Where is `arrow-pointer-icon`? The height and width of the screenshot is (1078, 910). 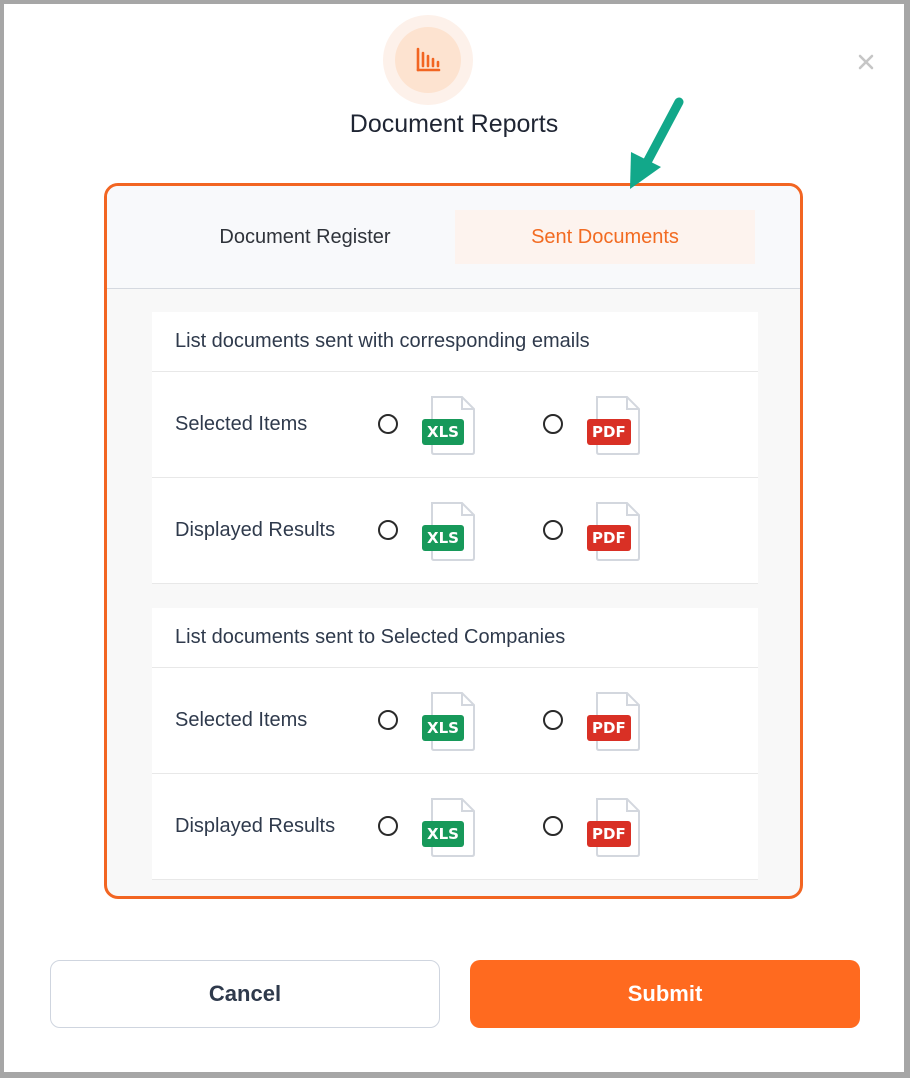
arrow-pointer-icon is located at coordinates (657, 143).